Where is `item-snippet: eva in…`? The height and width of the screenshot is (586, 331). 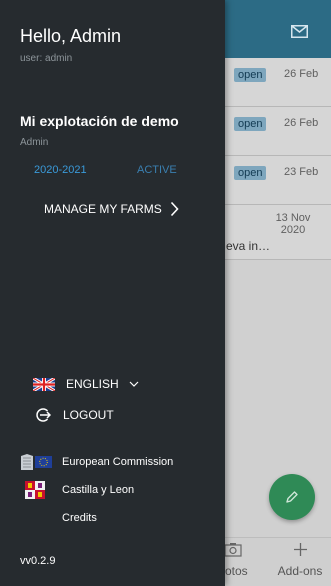 item-snippet: eva in… is located at coordinates (248, 246).